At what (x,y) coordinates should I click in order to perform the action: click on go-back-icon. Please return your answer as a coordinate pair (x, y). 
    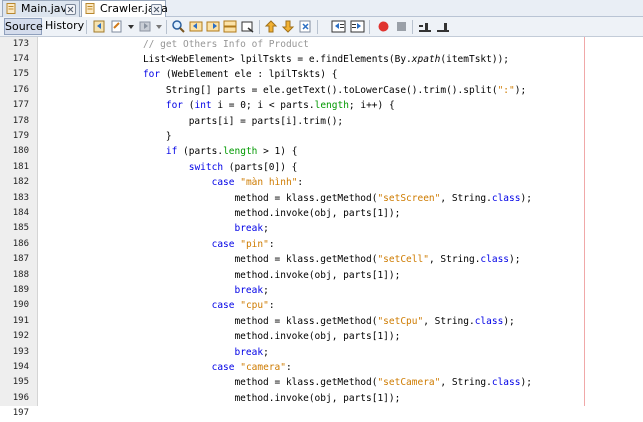
    Looking at the image, I should click on (99, 26).